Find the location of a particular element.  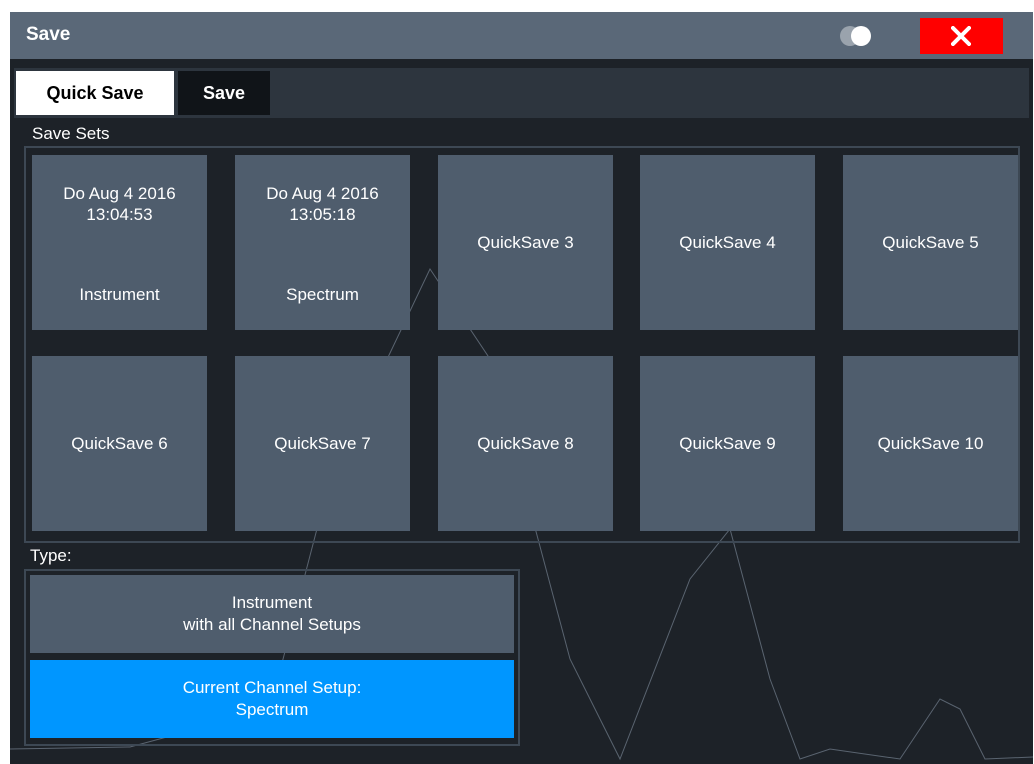

type-instrument-button: Instrument with all Channel Setups is located at coordinates (272, 614).